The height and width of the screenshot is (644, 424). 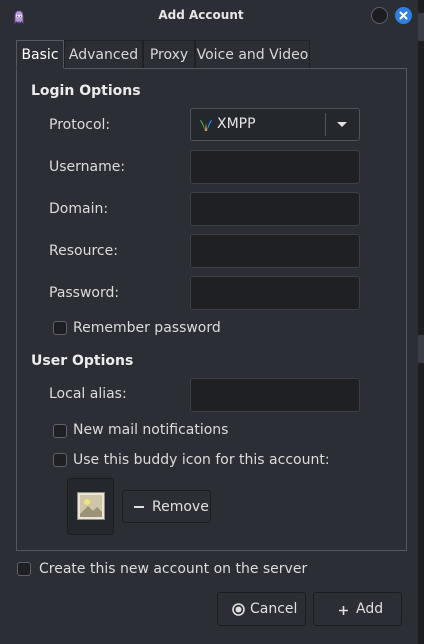 I want to click on resource-label: Resource:, so click(x=83, y=251).